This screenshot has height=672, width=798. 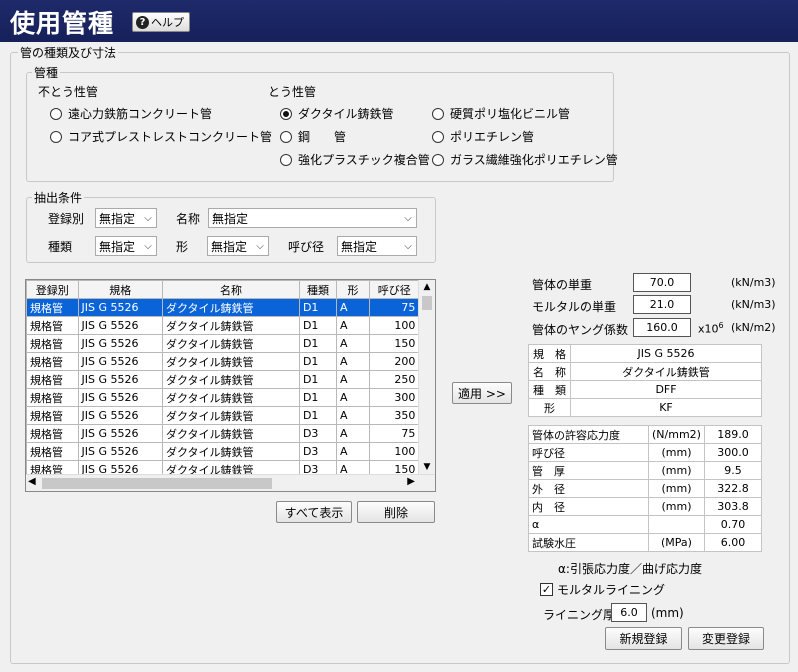 I want to click on property-label: 内 径, so click(x=588, y=506).